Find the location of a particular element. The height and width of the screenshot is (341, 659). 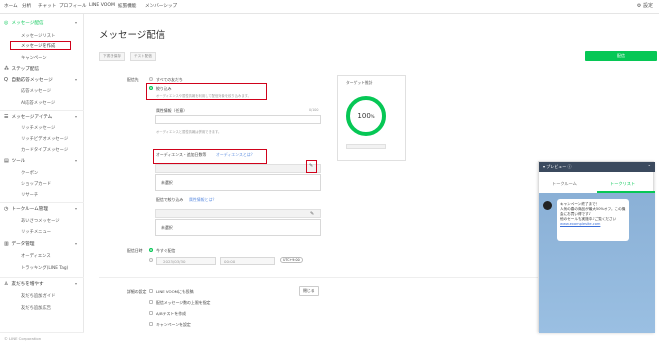

sidebar-item-shop-card: ショップカード is located at coordinates (36, 184).